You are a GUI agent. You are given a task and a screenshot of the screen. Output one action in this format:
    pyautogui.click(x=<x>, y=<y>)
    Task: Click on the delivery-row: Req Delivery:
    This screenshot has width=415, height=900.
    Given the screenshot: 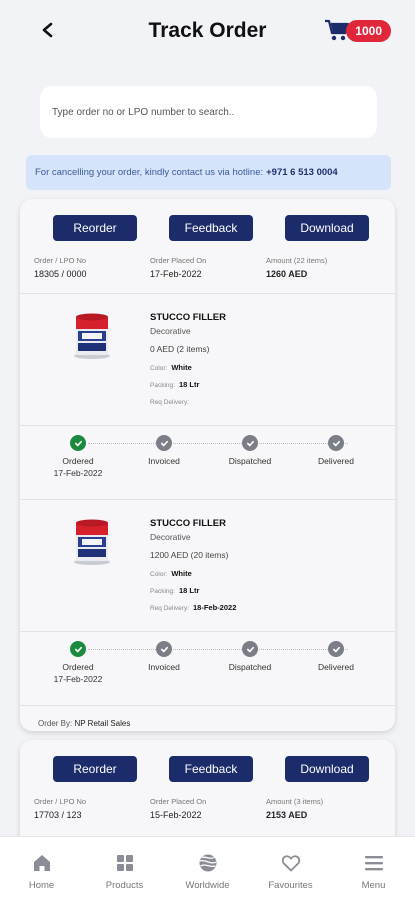 What is the action you would take?
    pyautogui.click(x=171, y=401)
    